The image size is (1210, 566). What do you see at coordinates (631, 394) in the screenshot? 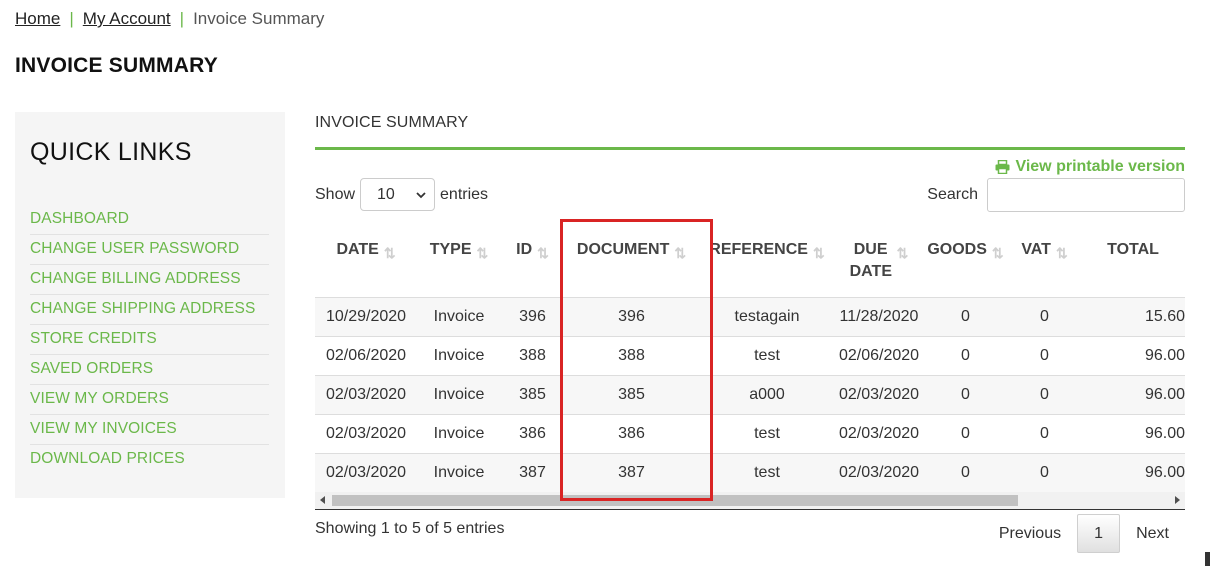
I see `cell-document: 385` at bounding box center [631, 394].